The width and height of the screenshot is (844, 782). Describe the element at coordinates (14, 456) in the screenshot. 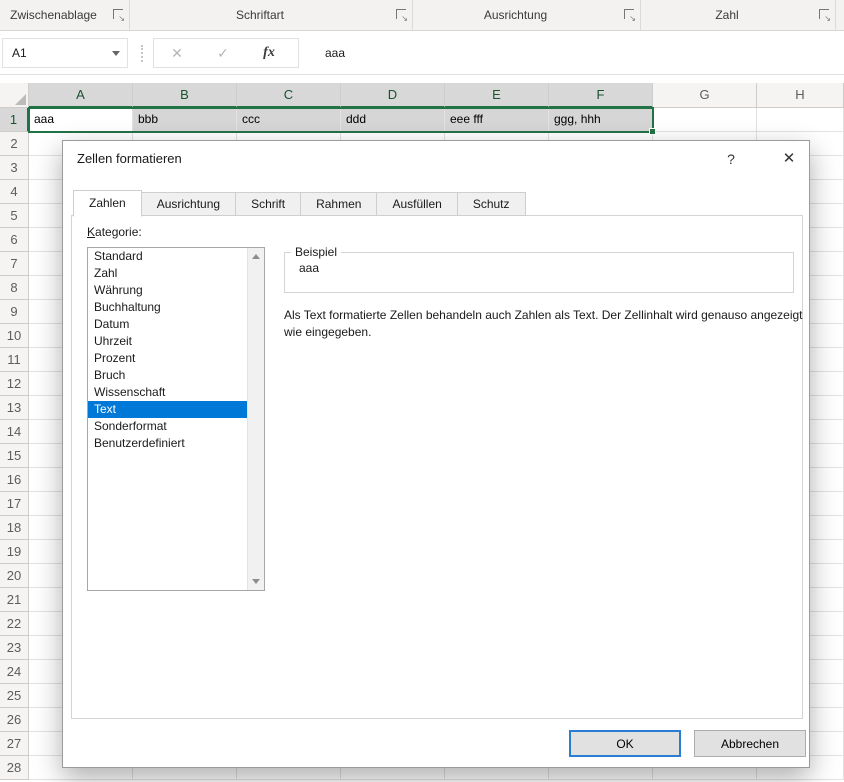

I see `row-header-15: 15` at that location.